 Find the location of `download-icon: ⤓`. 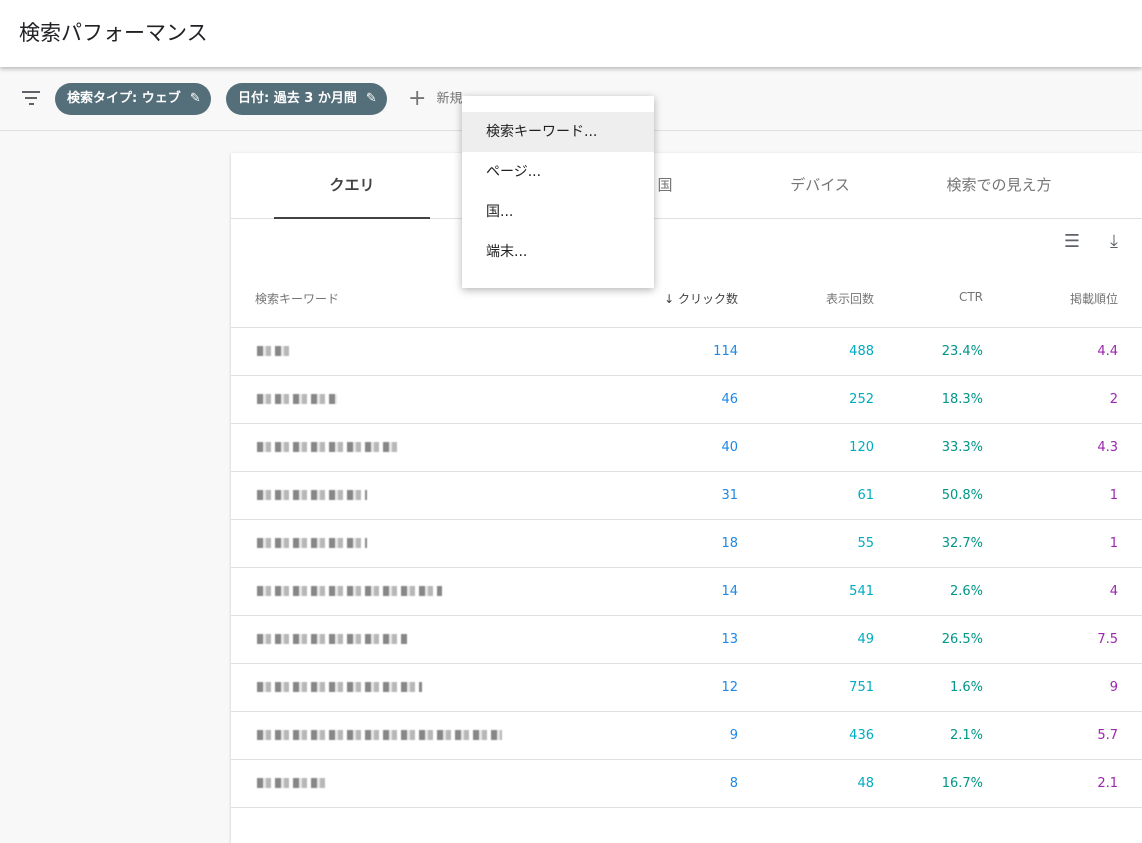

download-icon: ⤓ is located at coordinates (1114, 241).